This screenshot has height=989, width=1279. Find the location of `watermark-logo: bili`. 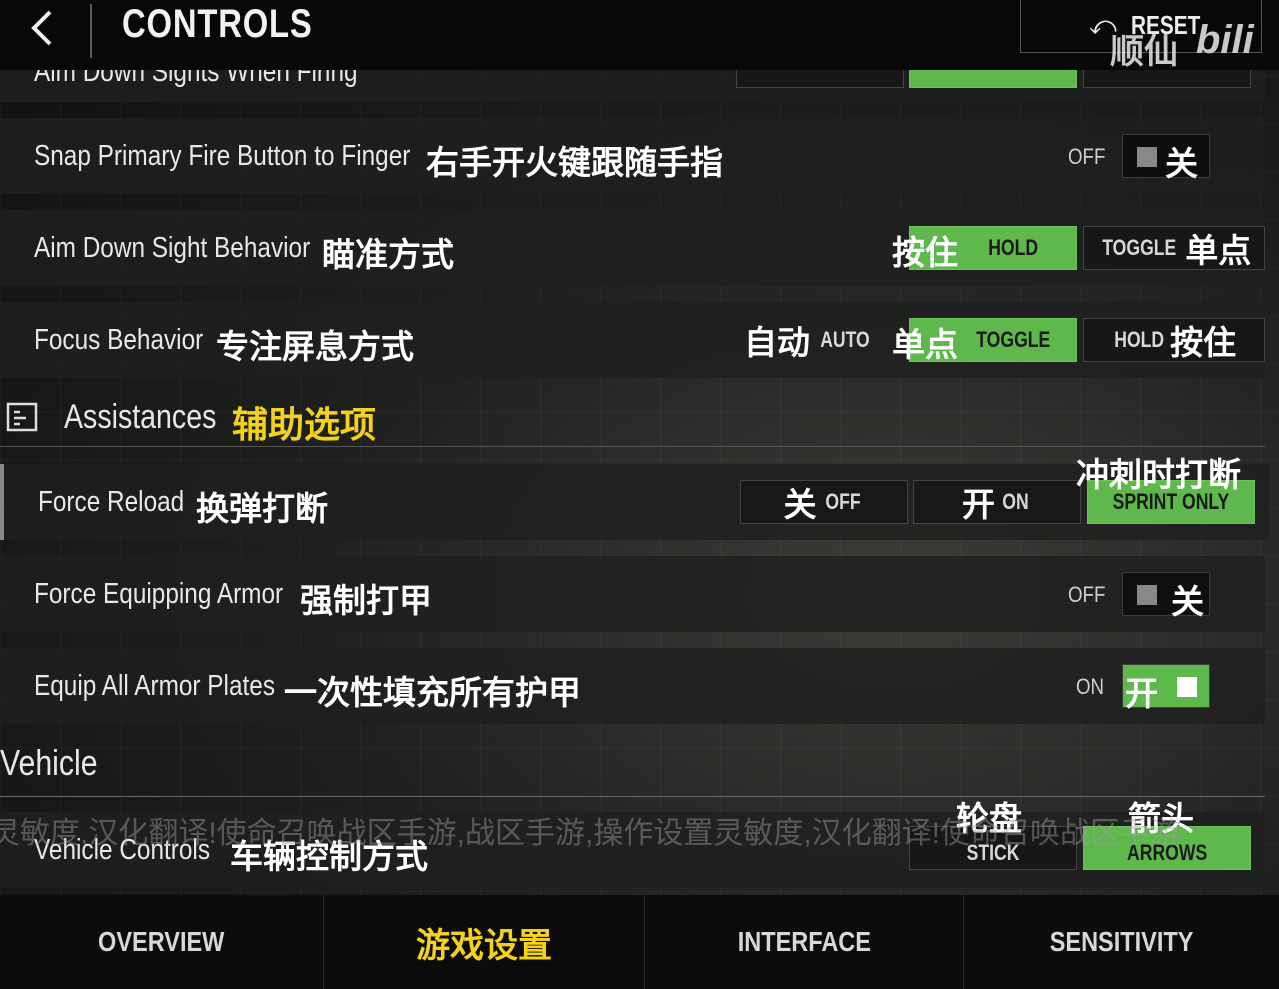

watermark-logo: bili is located at coordinates (1225, 40).